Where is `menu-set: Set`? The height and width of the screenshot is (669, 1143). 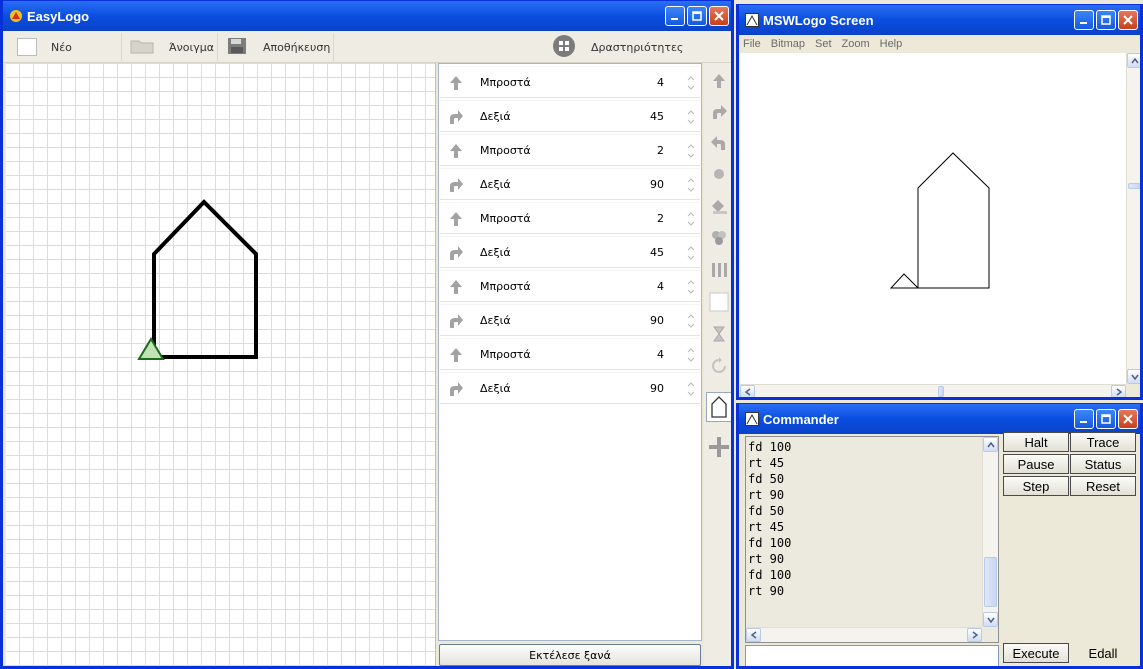 menu-set: Set is located at coordinates (823, 44).